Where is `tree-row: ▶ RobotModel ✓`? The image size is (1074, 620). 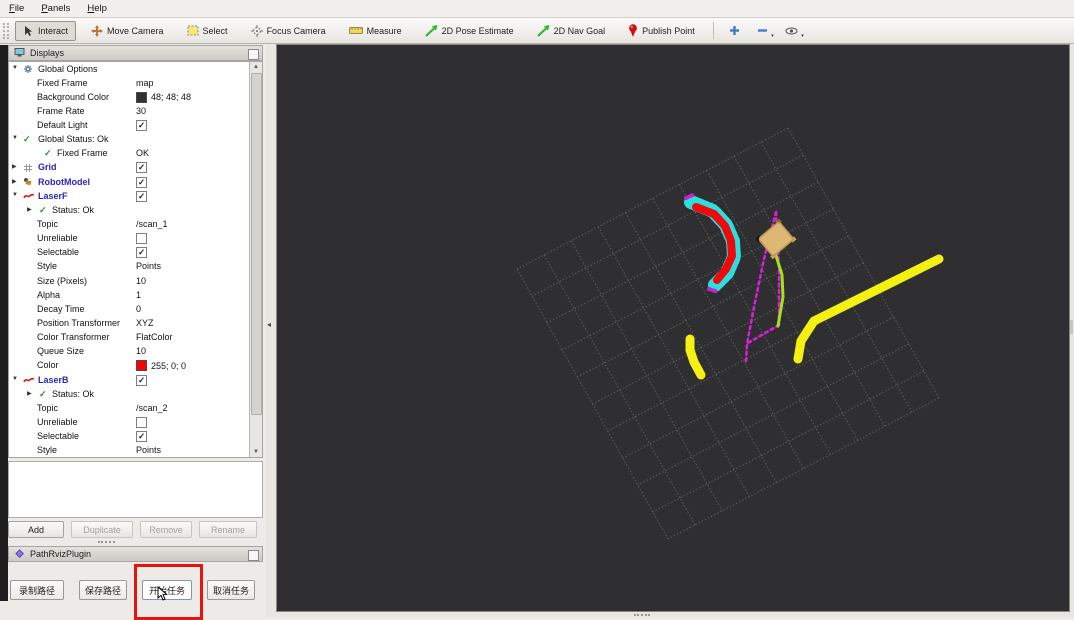
tree-row: ▶ RobotModel ✓ is located at coordinates (135, 182).